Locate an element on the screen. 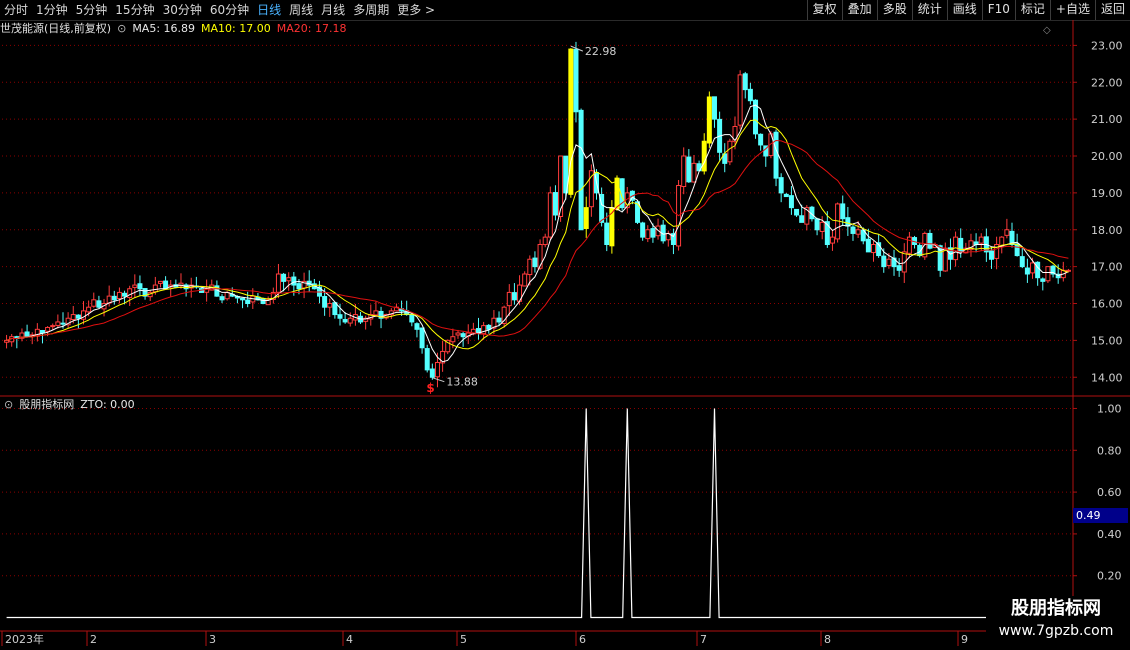  settings-diamond-icon: ◇ is located at coordinates (1047, 30).